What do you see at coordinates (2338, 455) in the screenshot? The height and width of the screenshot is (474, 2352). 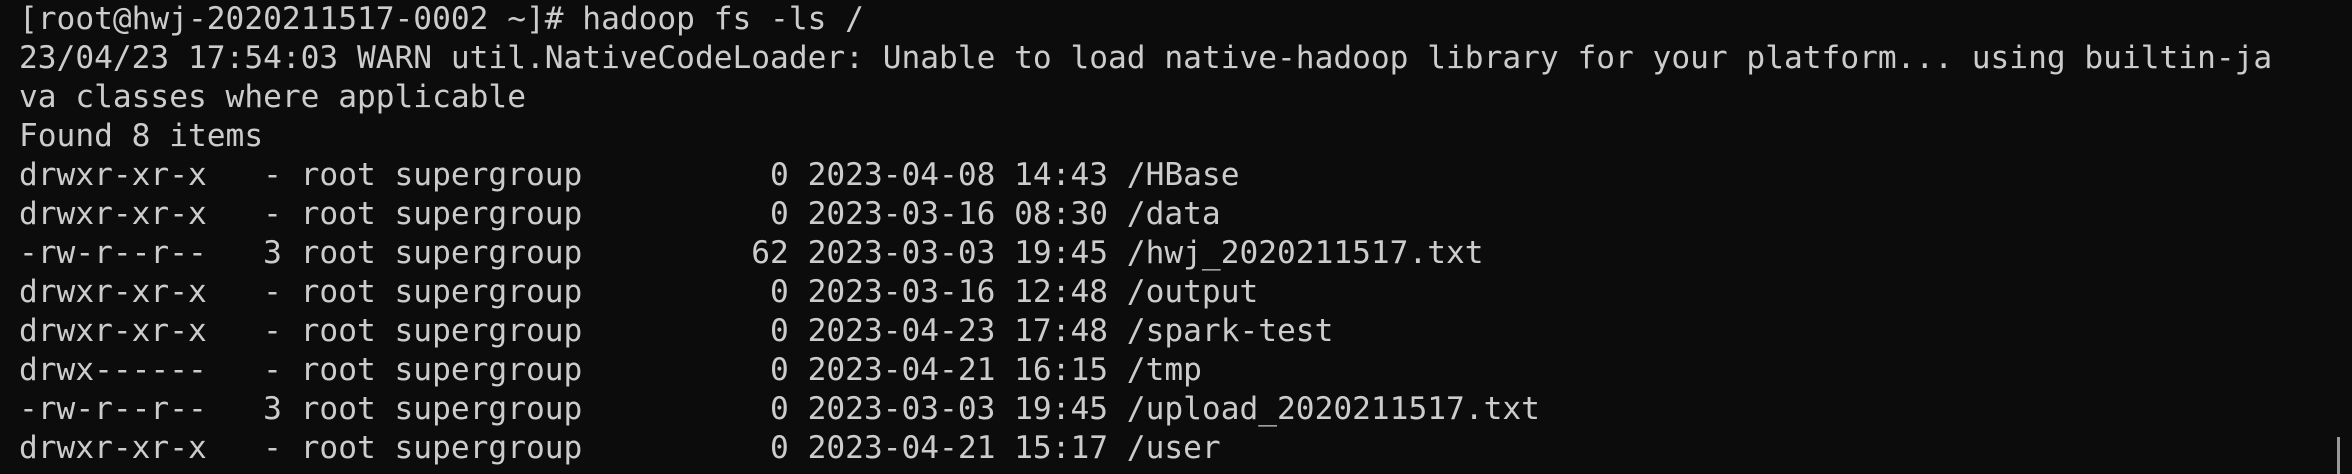 I see `scrollbar-thumb` at bounding box center [2338, 455].